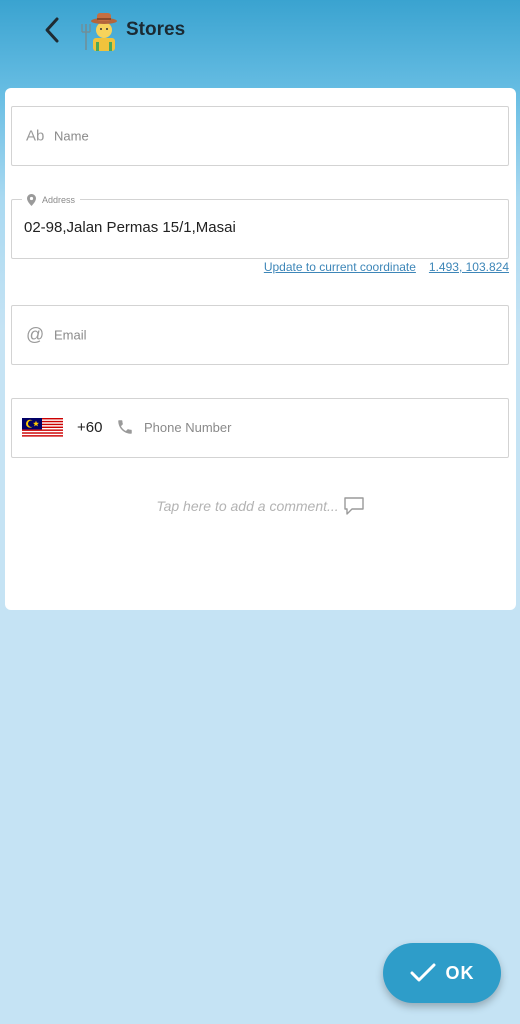  I want to click on back-button, so click(52, 30).